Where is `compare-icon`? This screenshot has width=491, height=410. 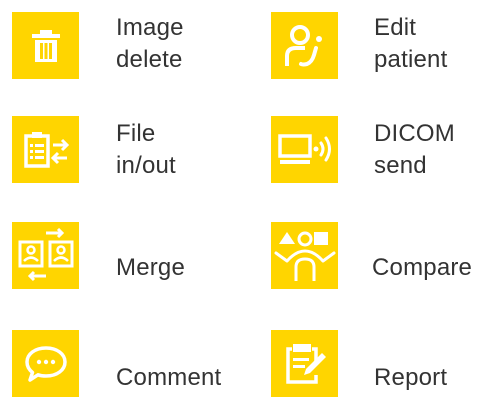
compare-icon is located at coordinates (304, 256).